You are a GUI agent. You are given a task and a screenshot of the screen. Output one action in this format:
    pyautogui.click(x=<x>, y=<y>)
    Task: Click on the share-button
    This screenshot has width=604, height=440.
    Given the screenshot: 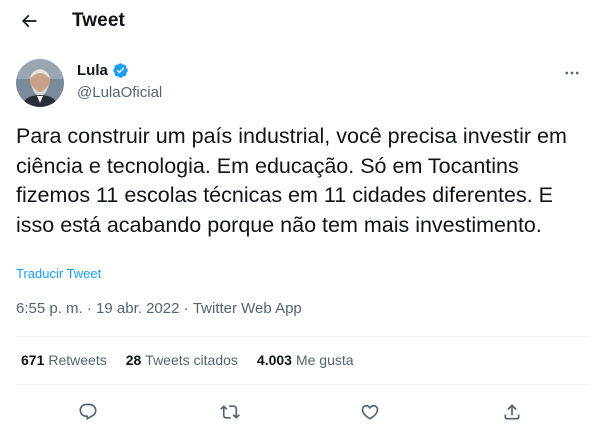 What is the action you would take?
    pyautogui.click(x=512, y=412)
    